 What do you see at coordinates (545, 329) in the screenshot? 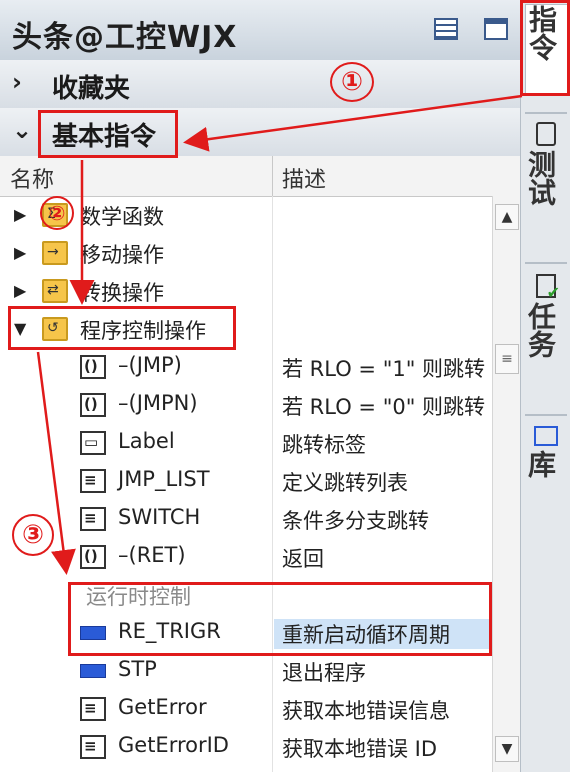
I see `tab-tasks: ✔ 任务` at bounding box center [545, 329].